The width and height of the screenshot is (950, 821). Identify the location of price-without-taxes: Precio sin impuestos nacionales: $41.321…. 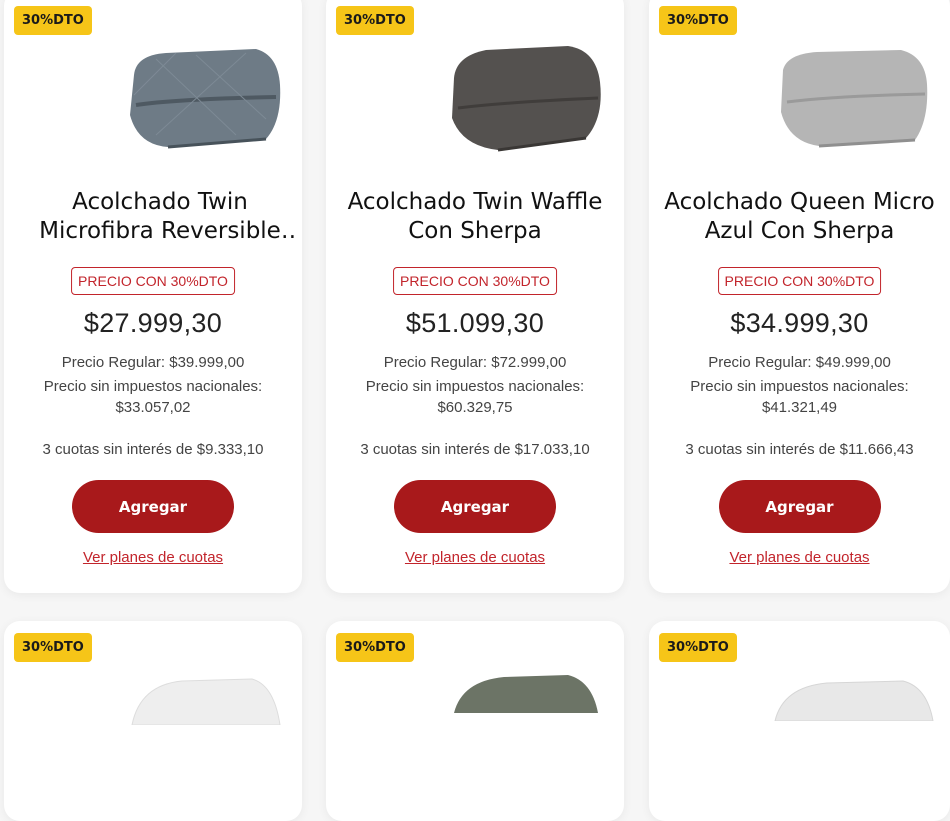
(799, 397).